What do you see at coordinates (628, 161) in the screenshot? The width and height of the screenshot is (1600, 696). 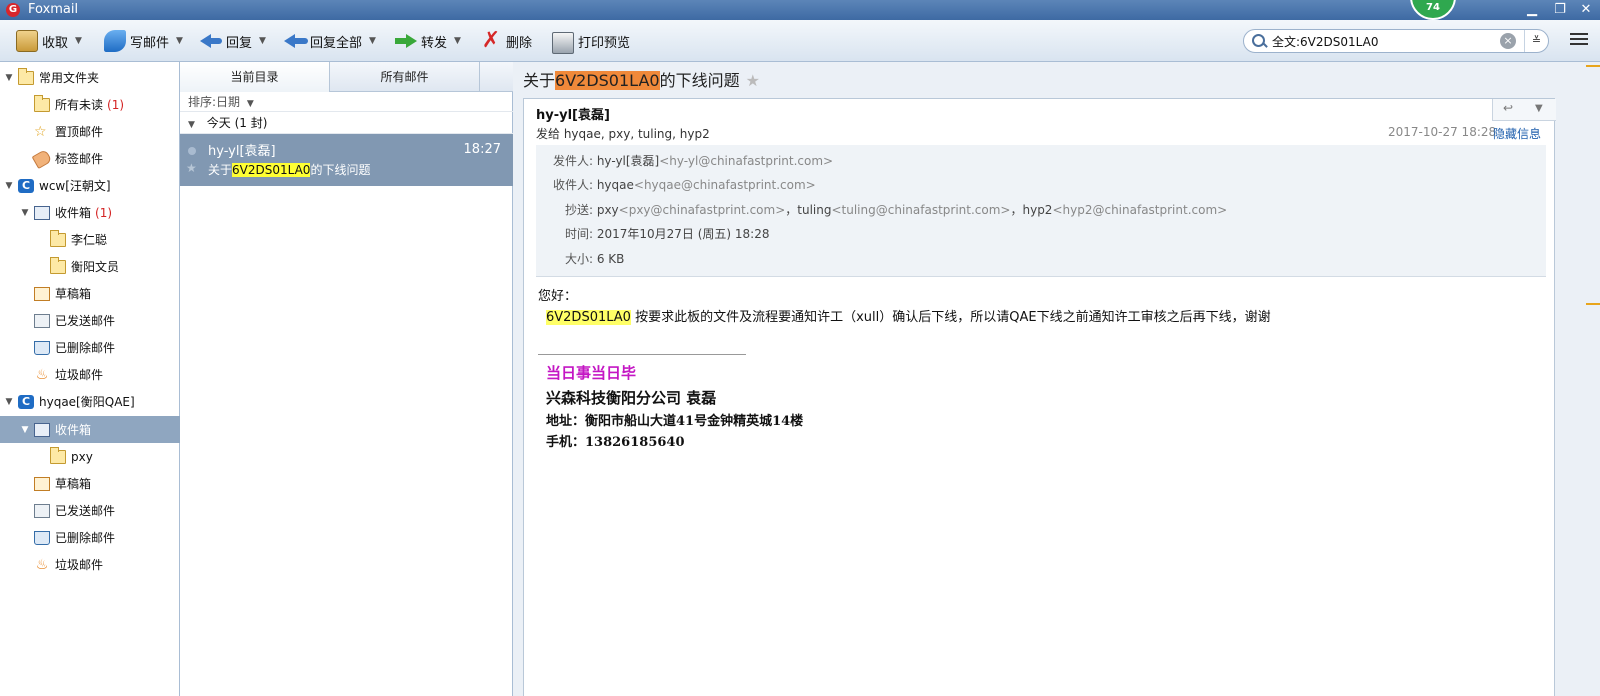 I see `from-name: hy-yl[袁磊]` at bounding box center [628, 161].